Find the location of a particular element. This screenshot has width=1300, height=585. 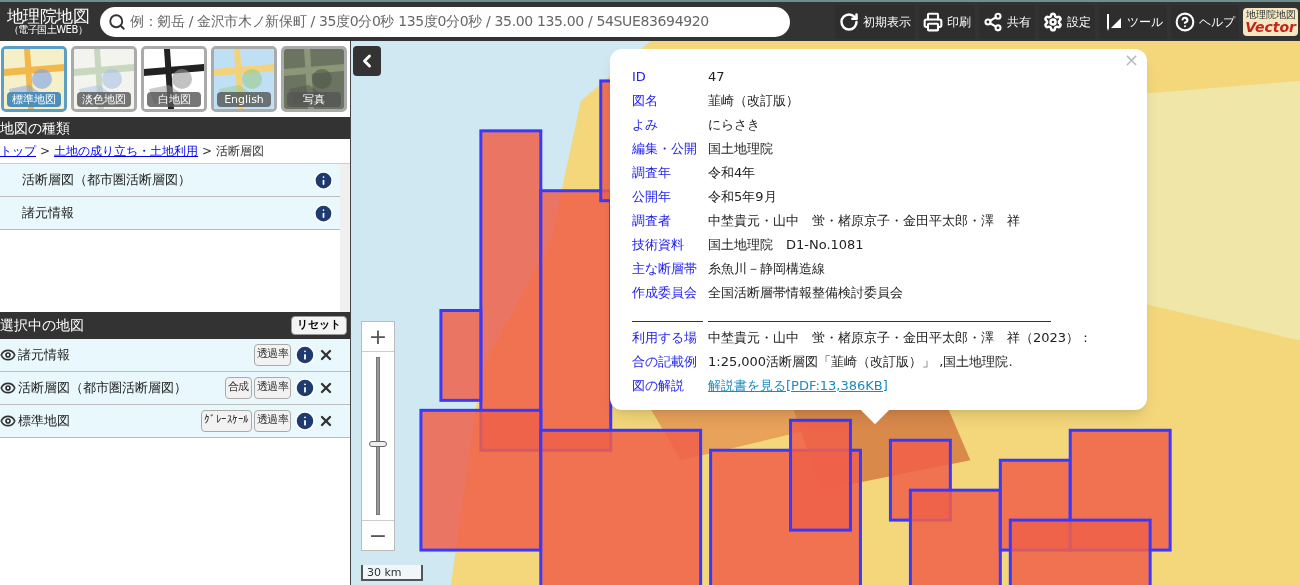

toolbar-button: ヘルプ is located at coordinates (1205, 21).